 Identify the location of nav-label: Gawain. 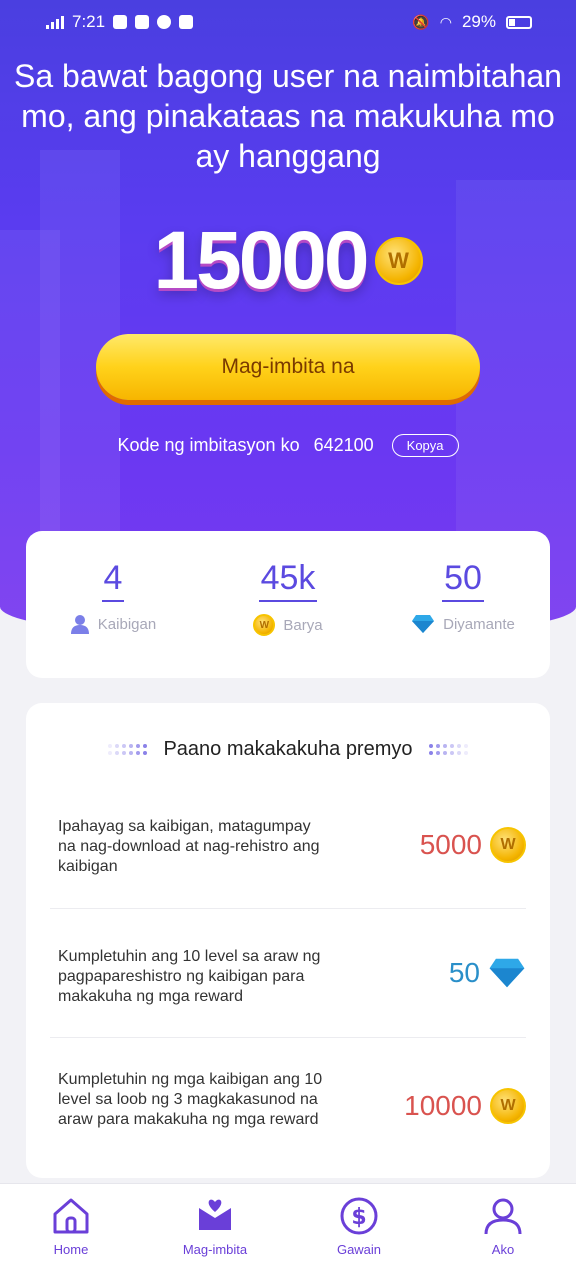
(359, 1249).